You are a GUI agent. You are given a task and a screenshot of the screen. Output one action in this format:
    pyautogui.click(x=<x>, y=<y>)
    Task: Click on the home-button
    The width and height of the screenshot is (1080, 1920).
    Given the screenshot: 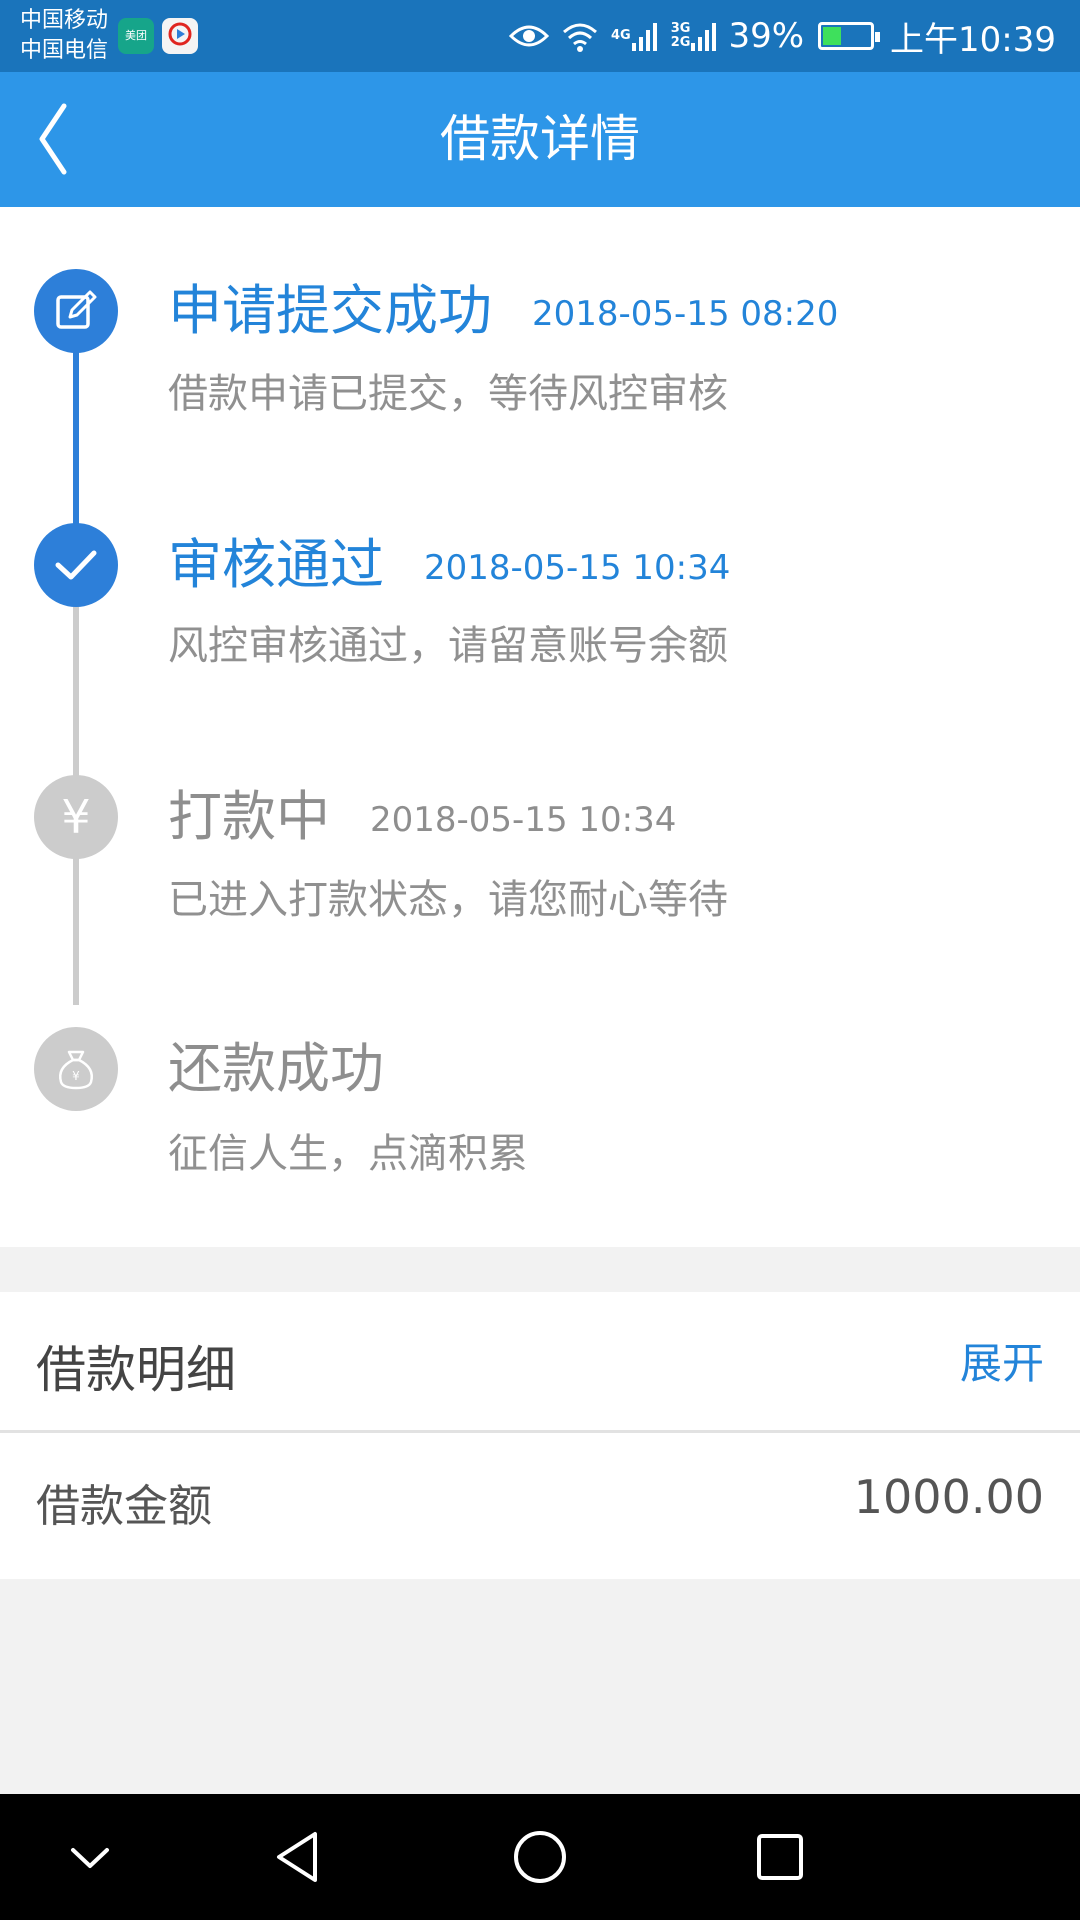 What is the action you would take?
    pyautogui.click(x=540, y=1857)
    